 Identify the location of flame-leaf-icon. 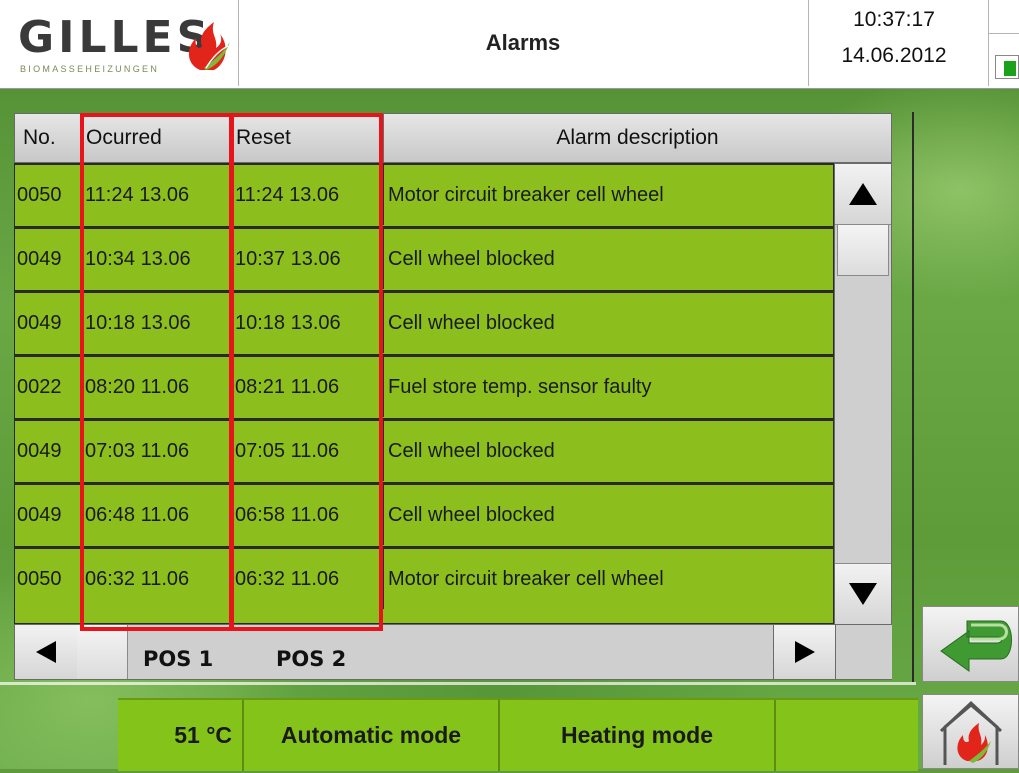
(209, 46).